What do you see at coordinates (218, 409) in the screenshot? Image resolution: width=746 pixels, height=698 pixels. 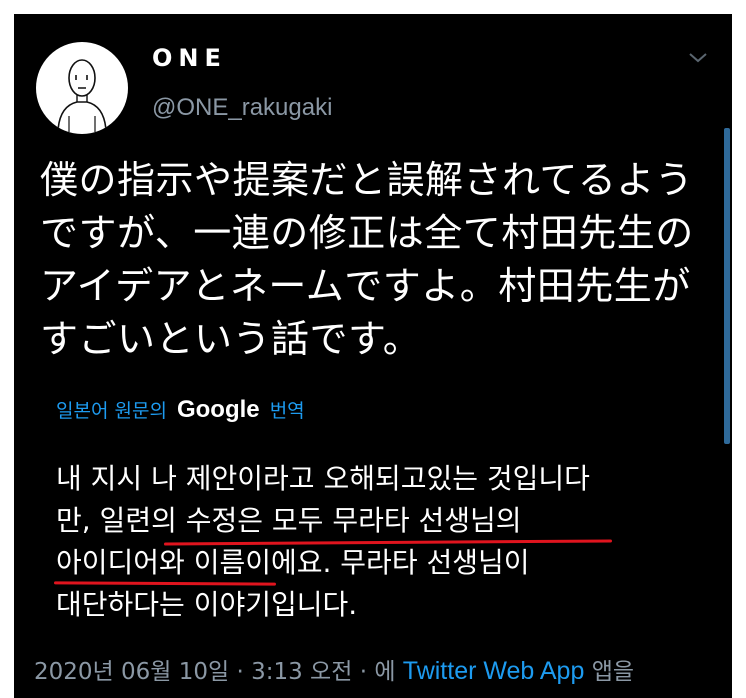 I see `google-logo: Google` at bounding box center [218, 409].